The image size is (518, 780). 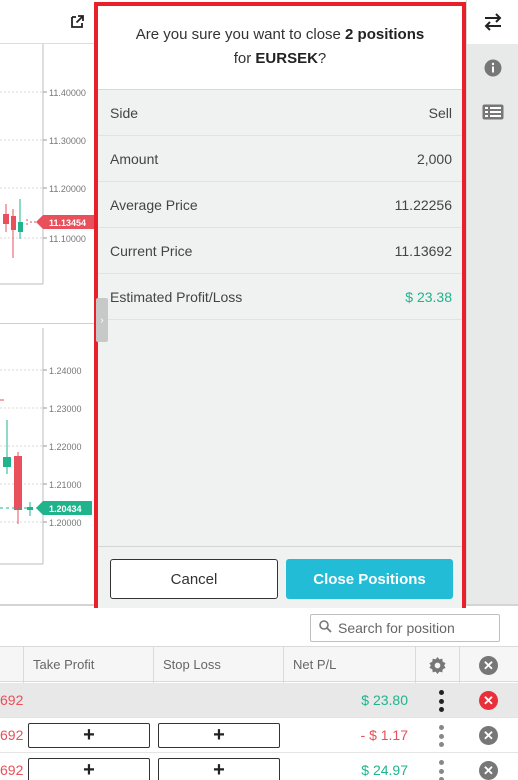 I want to click on cancel-button: Cancel, so click(x=194, y=579).